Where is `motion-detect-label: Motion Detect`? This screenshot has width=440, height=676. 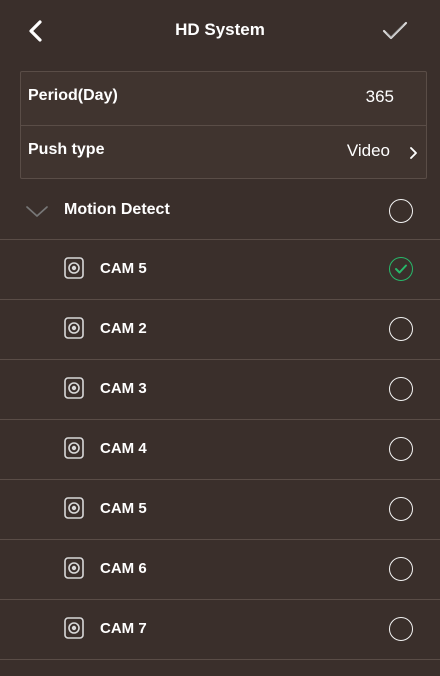
motion-detect-label: Motion Detect is located at coordinates (117, 209).